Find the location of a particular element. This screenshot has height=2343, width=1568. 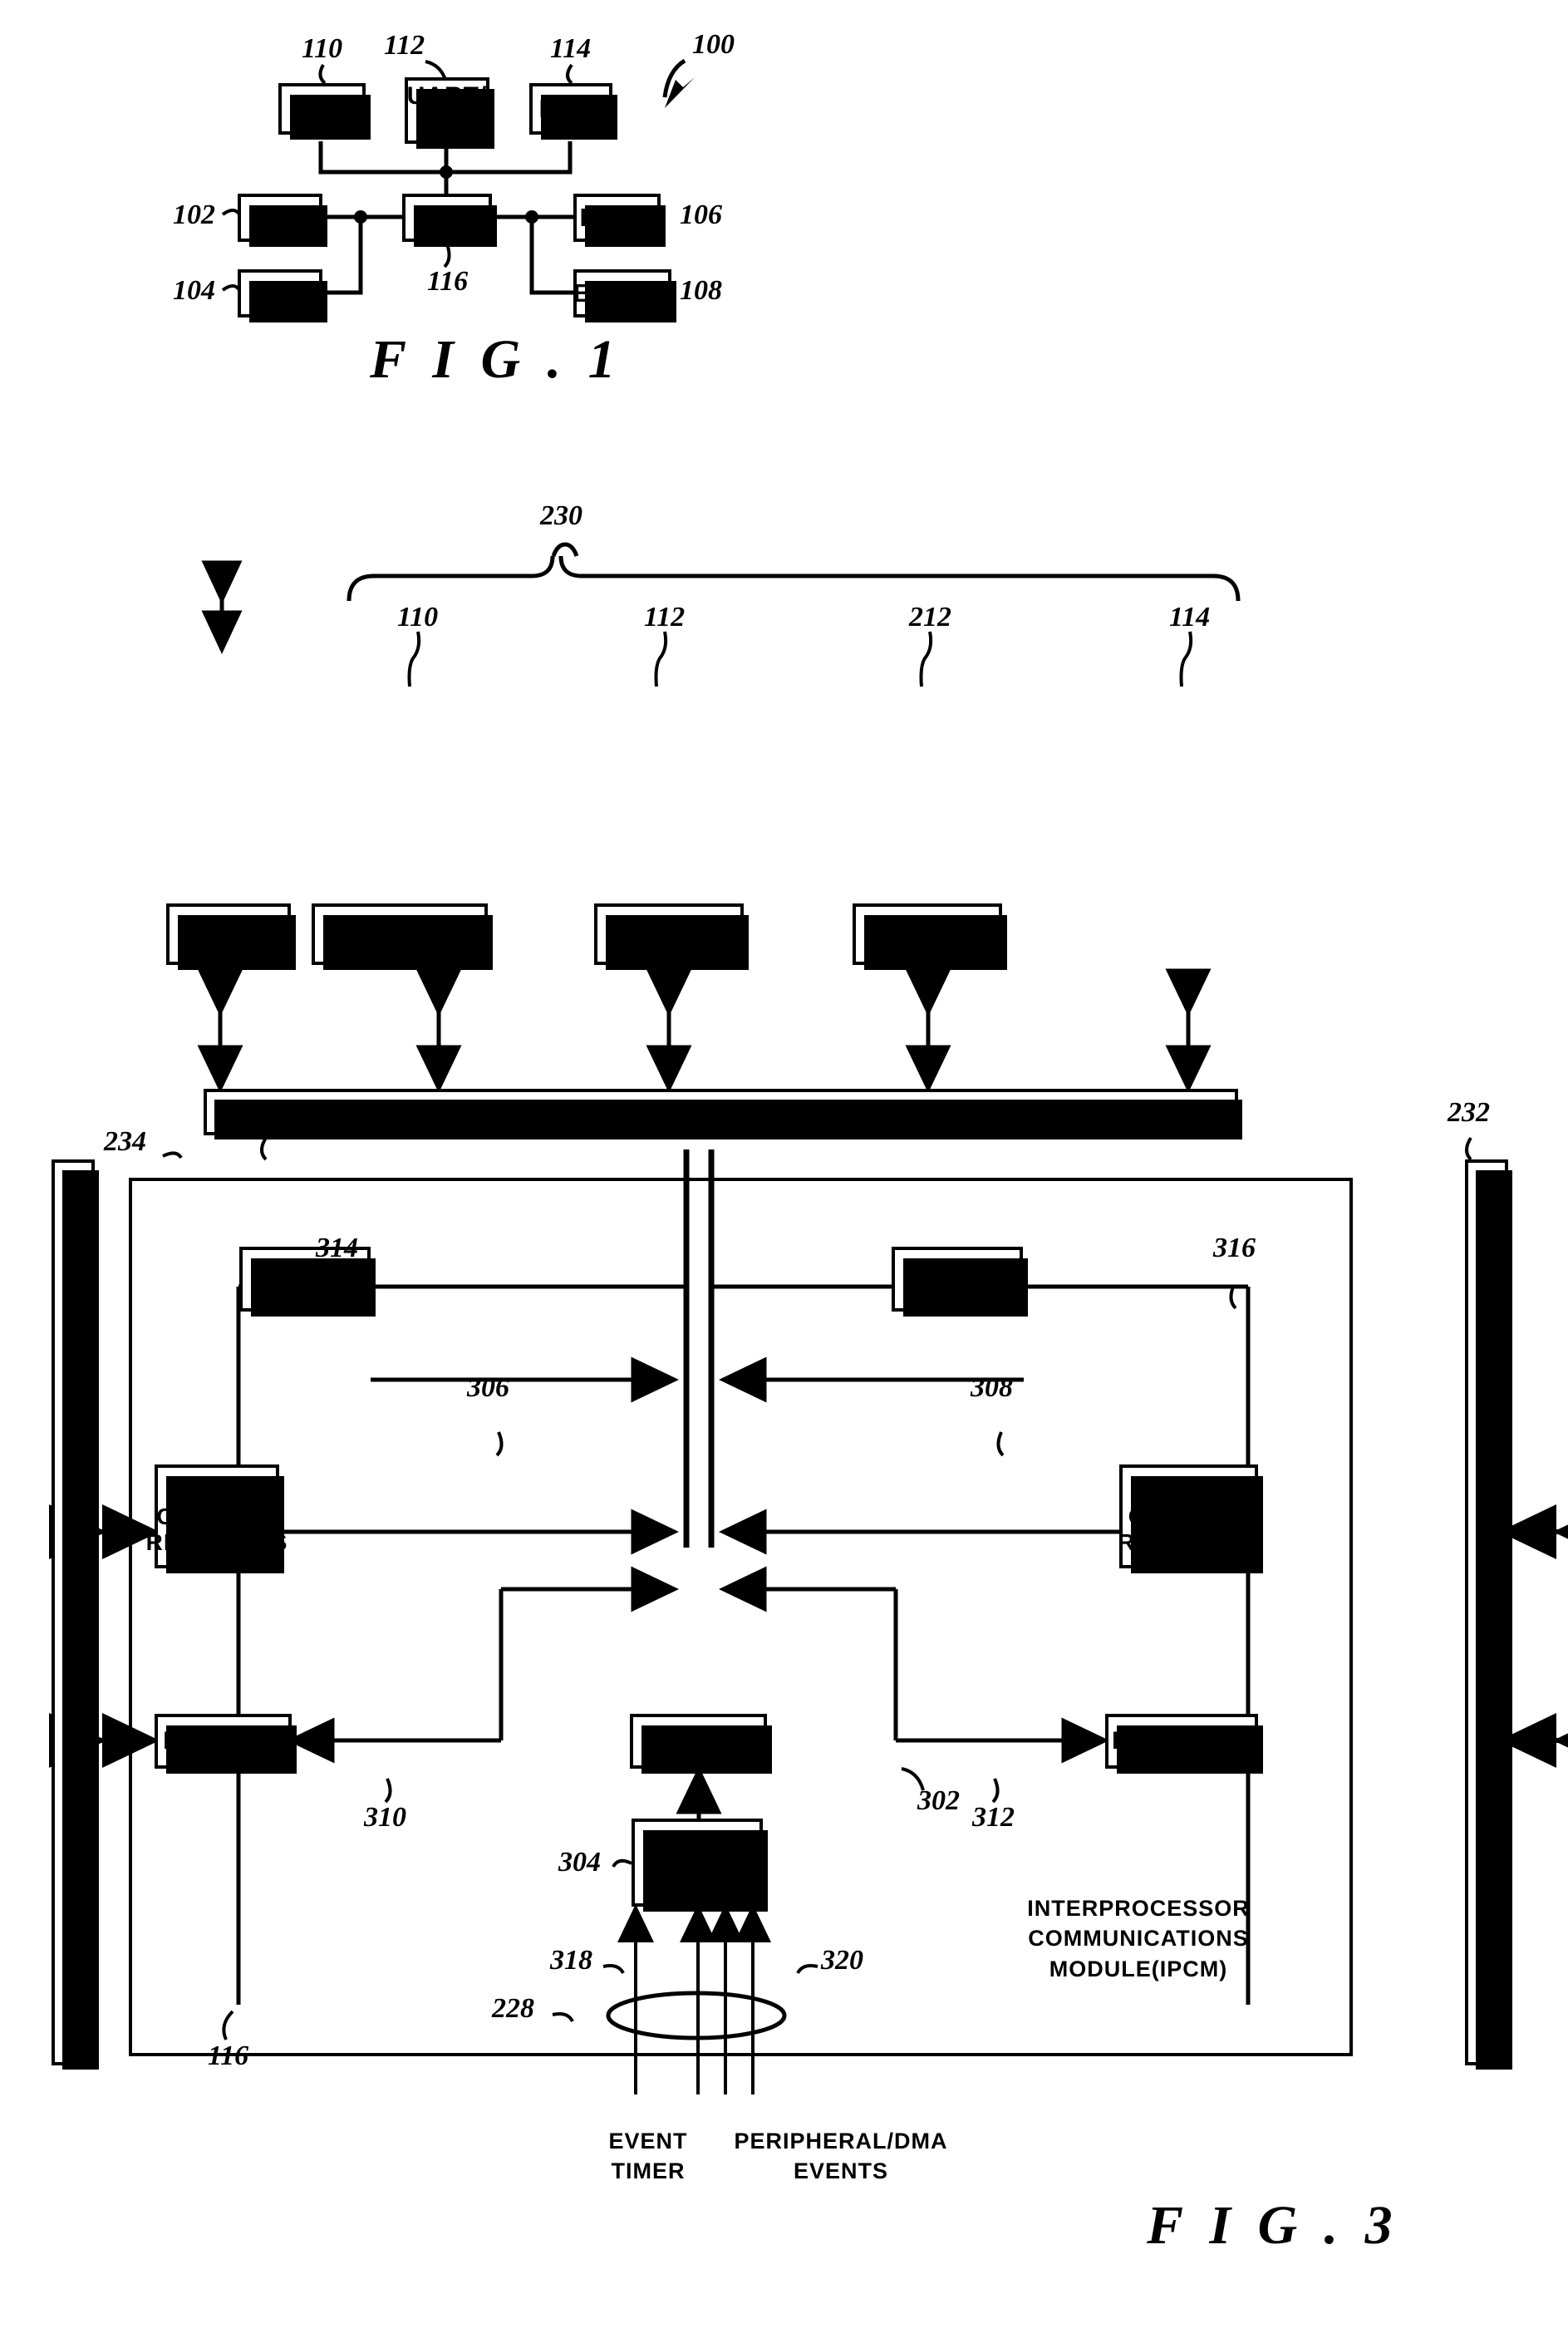

fig3-block-usb: USB is located at coordinates (231, 936).